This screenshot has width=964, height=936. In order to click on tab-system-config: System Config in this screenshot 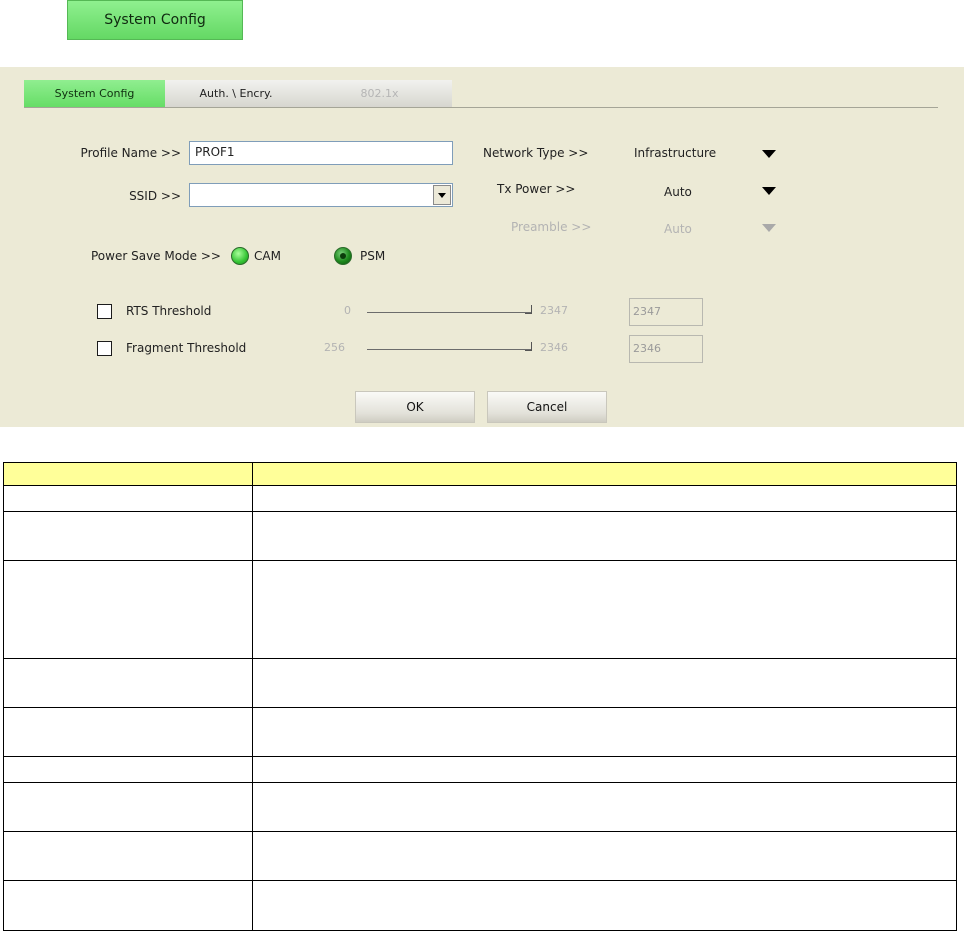, I will do `click(94, 93)`.